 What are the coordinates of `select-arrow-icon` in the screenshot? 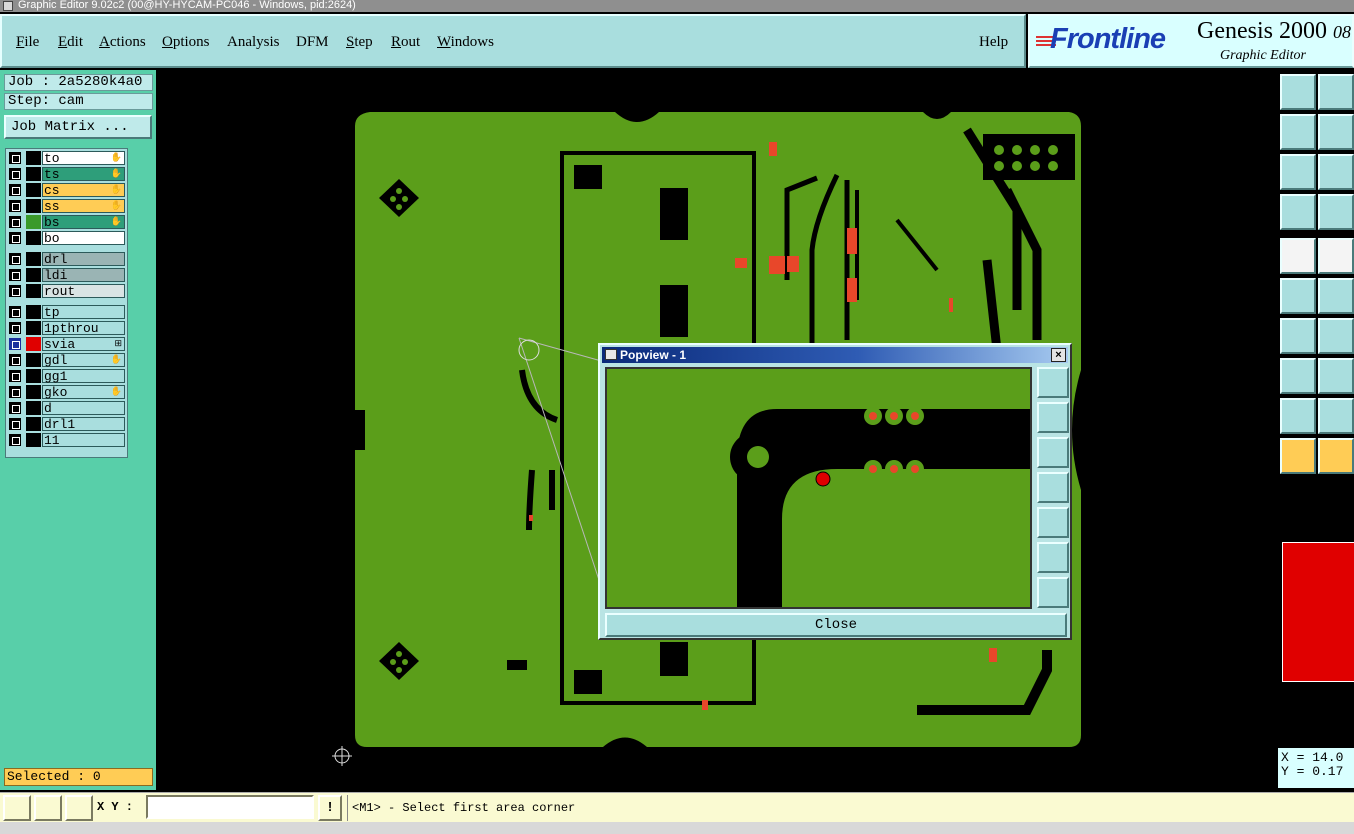 It's located at (1298, 456).